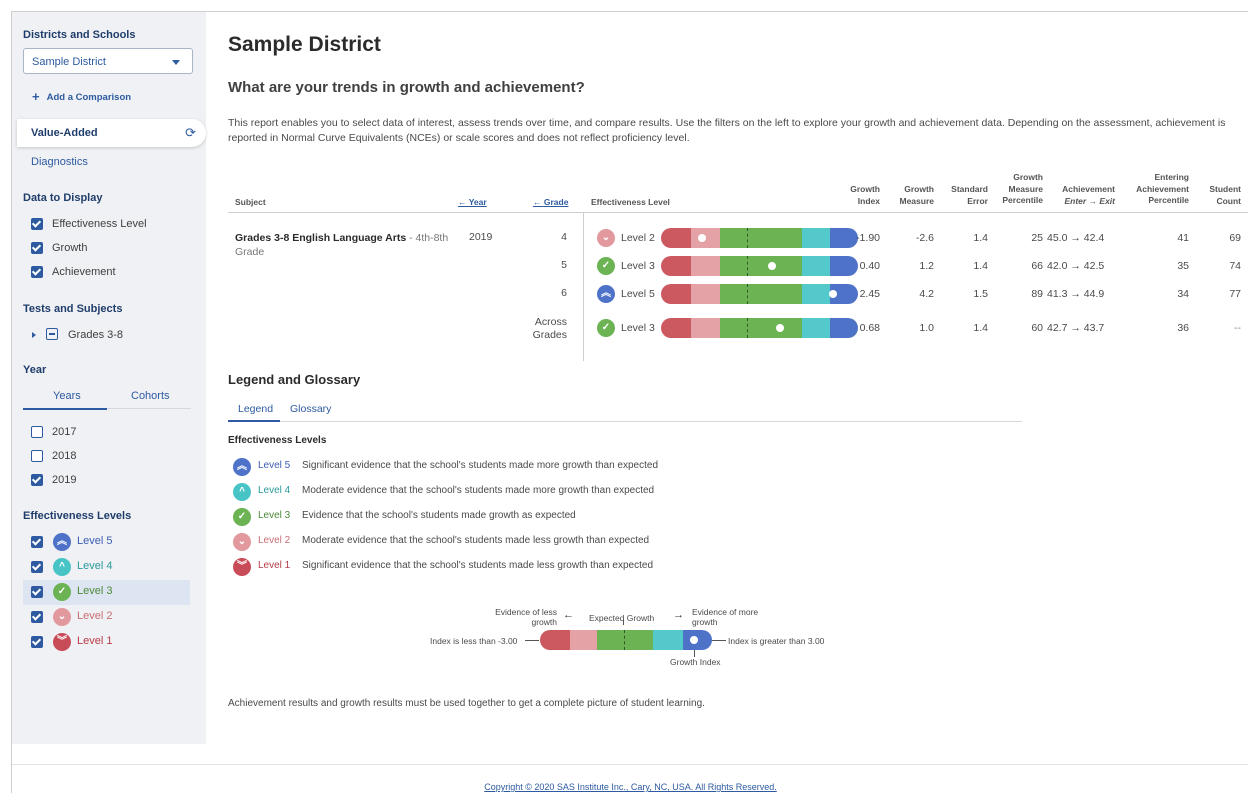 This screenshot has width=1248, height=793. I want to click on expand-arrow-icon, so click(34, 335).